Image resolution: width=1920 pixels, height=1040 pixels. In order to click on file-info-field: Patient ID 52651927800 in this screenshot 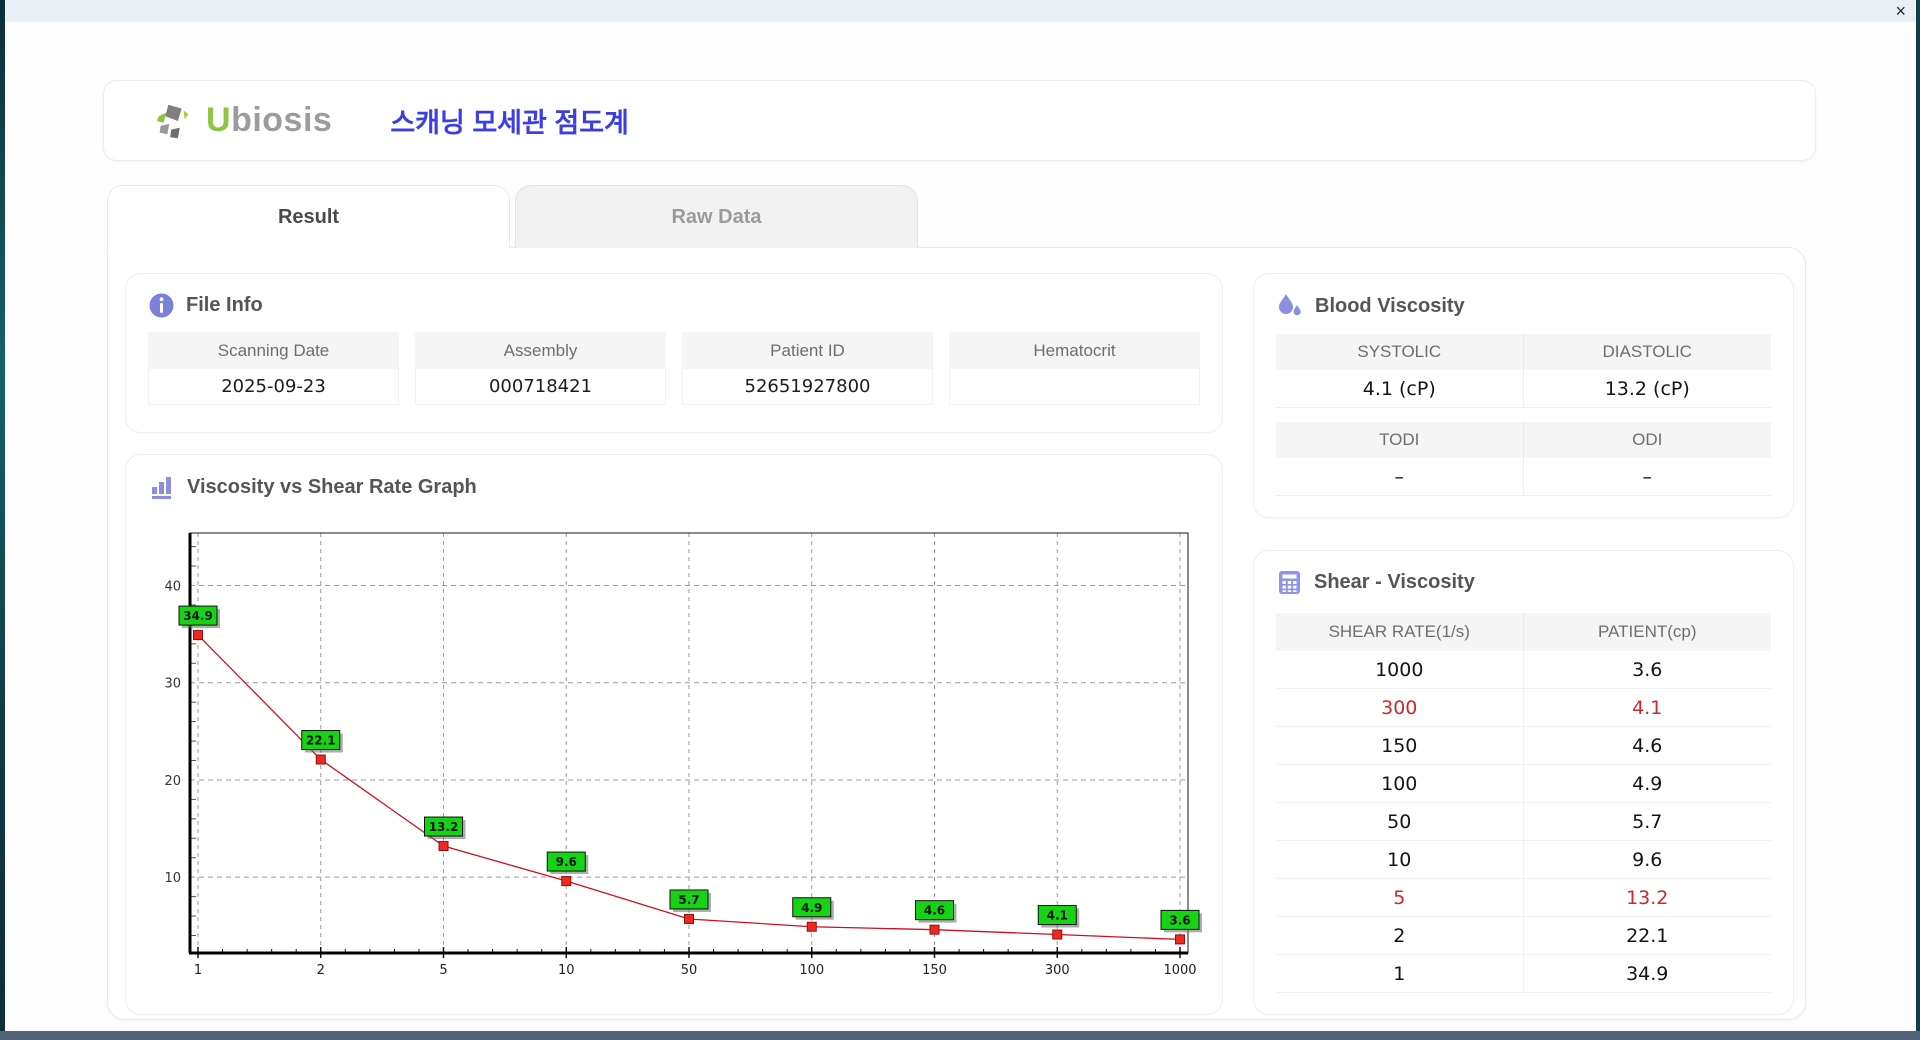, I will do `click(807, 368)`.